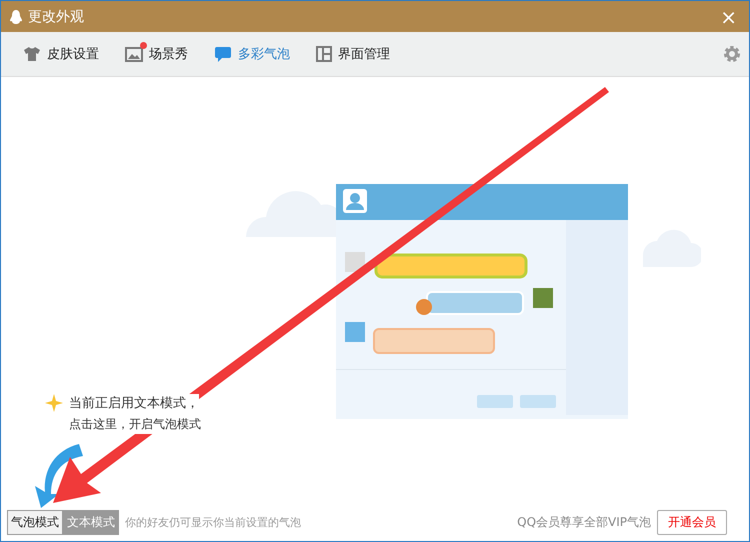 The image size is (750, 542). What do you see at coordinates (732, 54) in the screenshot?
I see `settings-icon` at bounding box center [732, 54].